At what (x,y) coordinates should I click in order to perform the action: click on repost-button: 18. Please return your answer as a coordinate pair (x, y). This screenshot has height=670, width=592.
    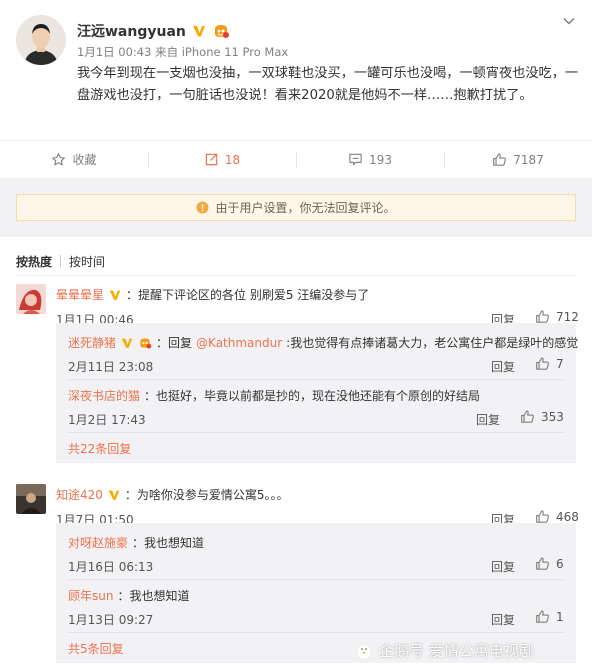
    Looking at the image, I should click on (222, 159).